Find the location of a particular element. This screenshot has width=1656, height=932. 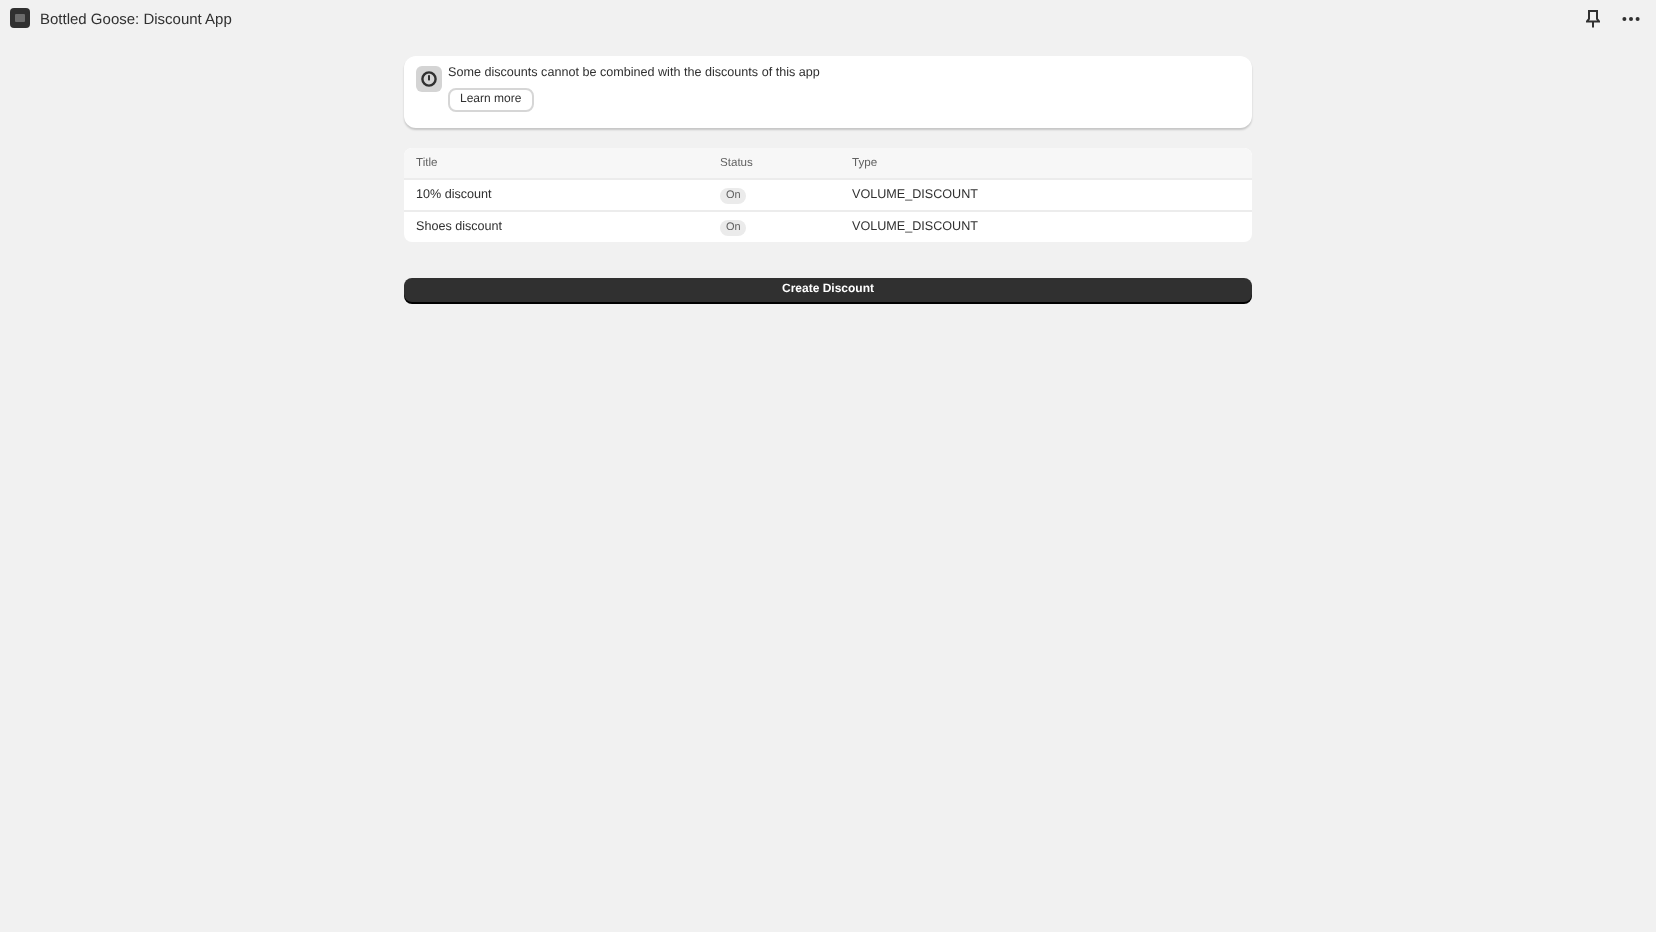

more-icon is located at coordinates (1631, 18).